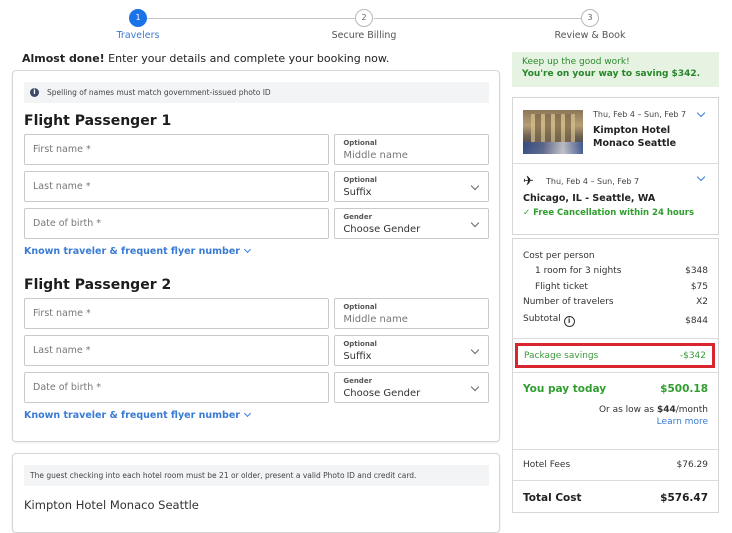 The width and height of the screenshot is (732, 533). Describe the element at coordinates (261, 251) in the screenshot. I see `passenger-1-known-traveler-link: Known traveler & frequent flyer number` at that location.